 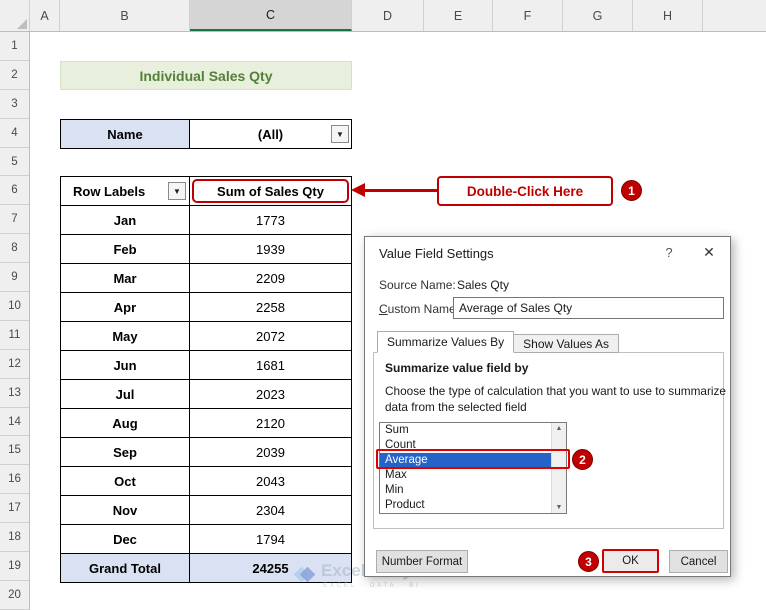 What do you see at coordinates (709, 253) in the screenshot?
I see `close-icon: ✕` at bounding box center [709, 253].